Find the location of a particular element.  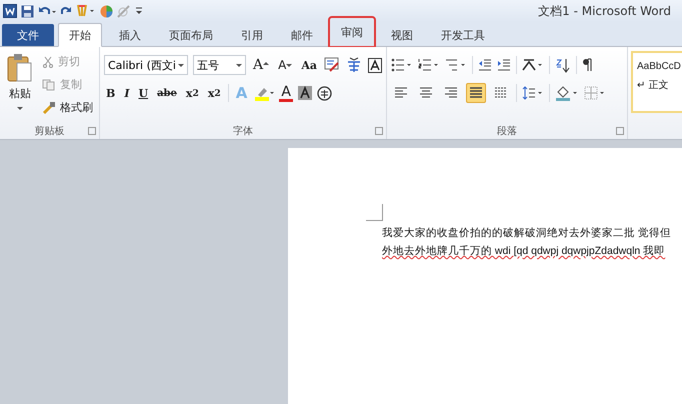

multilevel-list-icon is located at coordinates (456, 65).